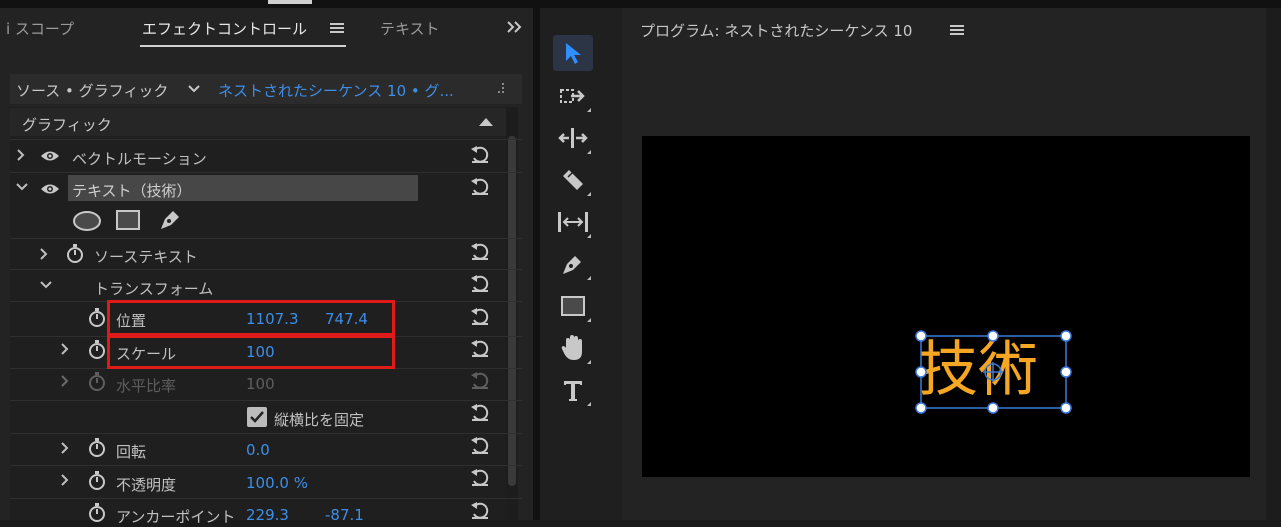  Describe the element at coordinates (87, 221) in the screenshot. I see `ellipse-mask-icon` at that location.